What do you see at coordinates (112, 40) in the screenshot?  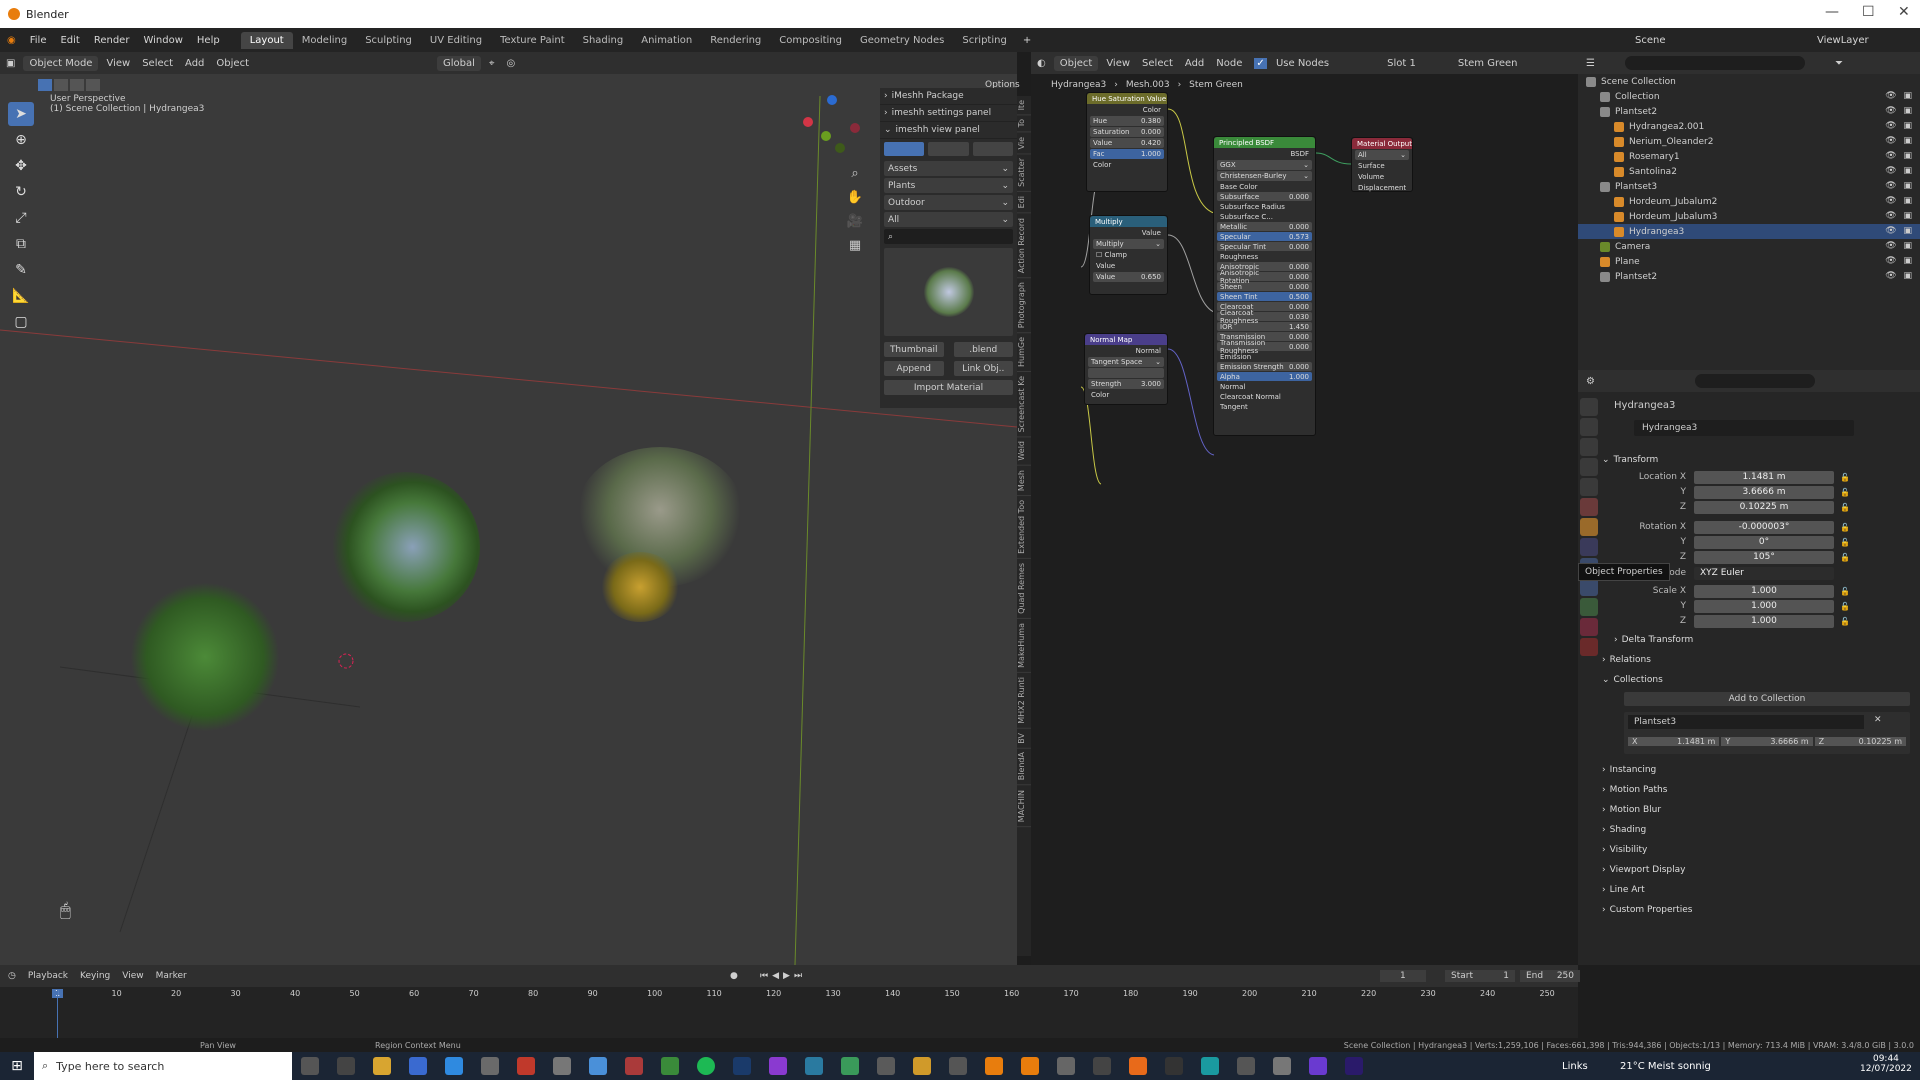 I see `menu-render: Render` at bounding box center [112, 40].